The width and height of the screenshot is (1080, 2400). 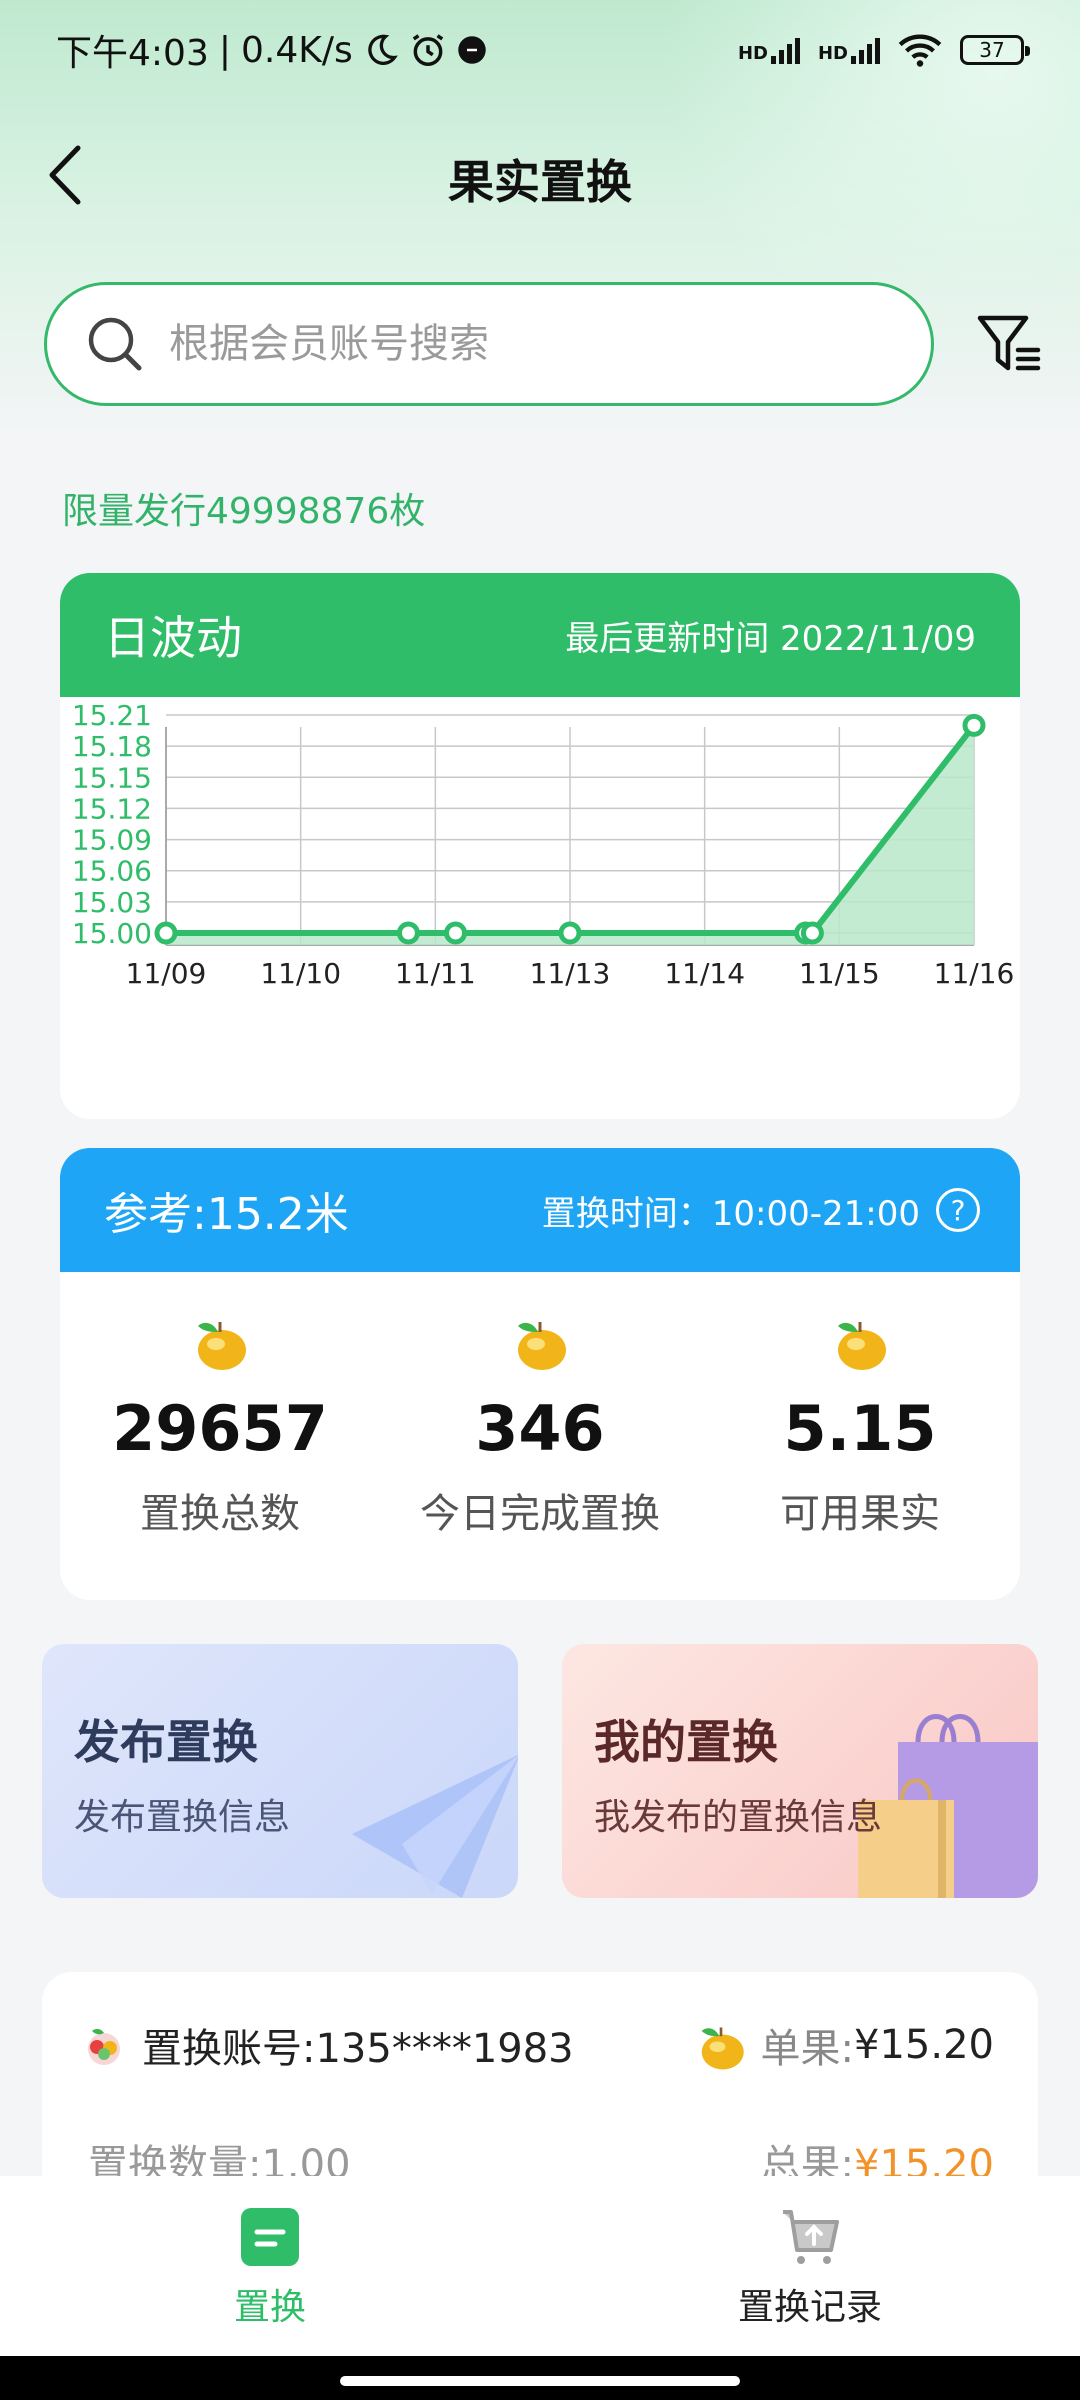 What do you see at coordinates (115, 344) in the screenshot?
I see `search-icon` at bounding box center [115, 344].